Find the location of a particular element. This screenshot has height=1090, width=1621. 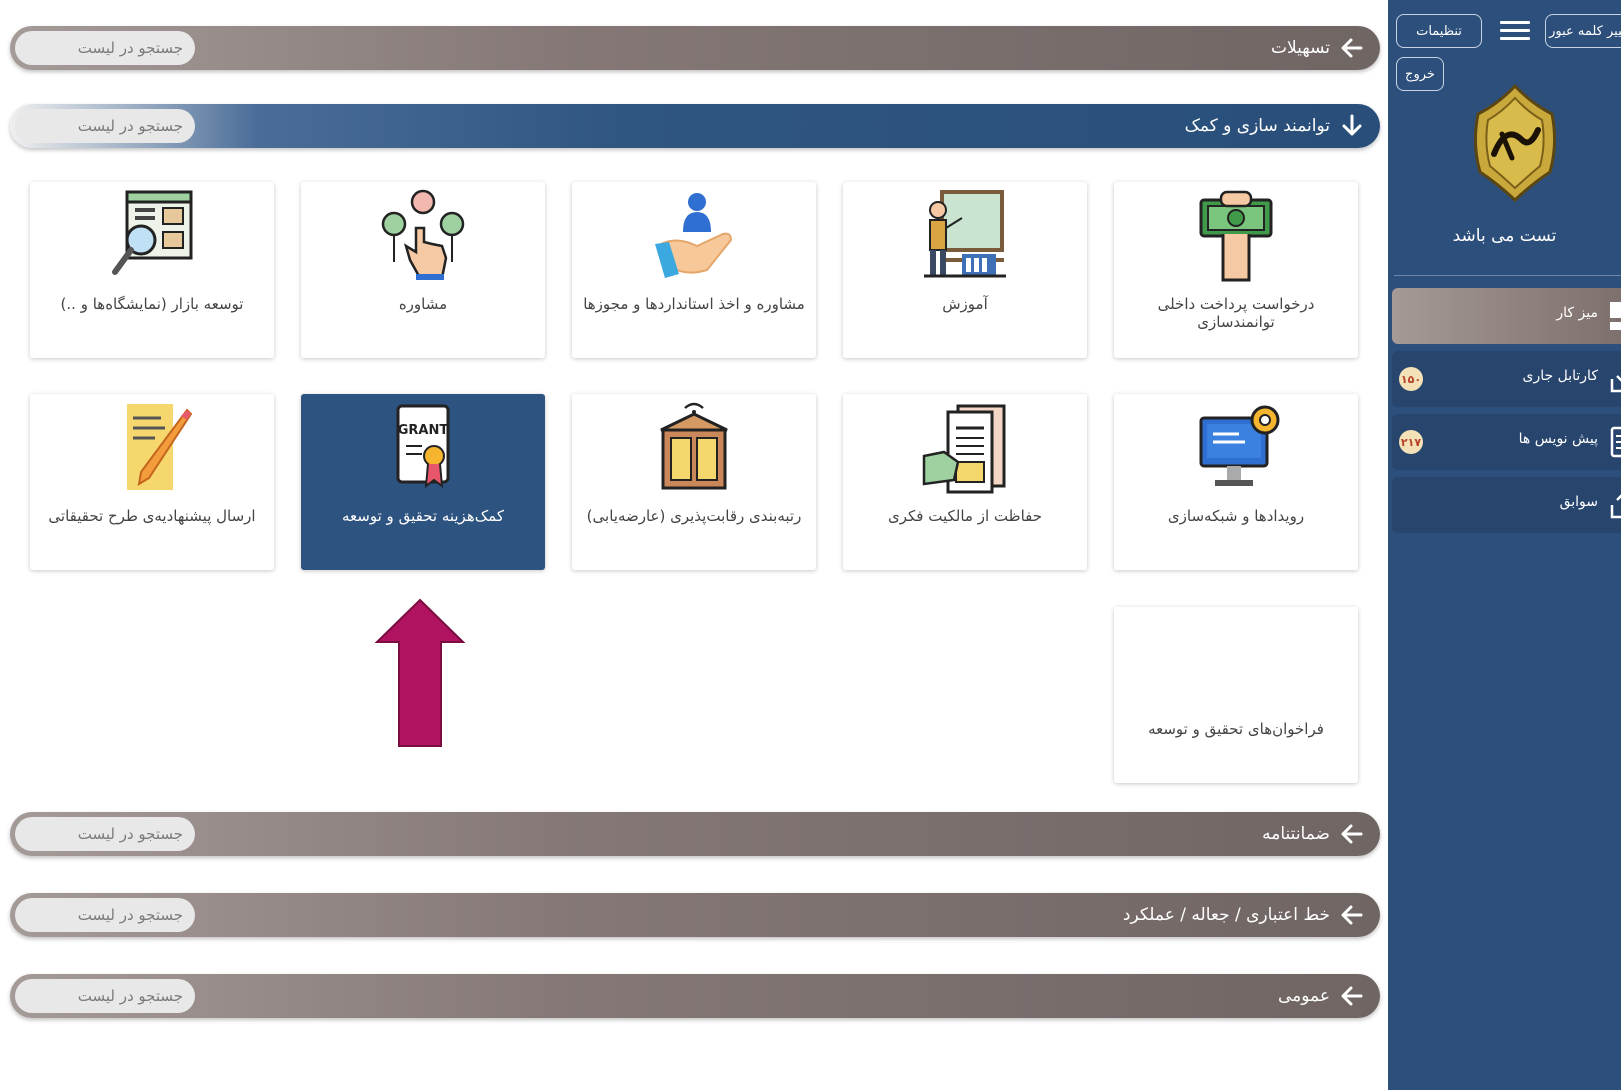

arrow-down-icon is located at coordinates (1352, 126).